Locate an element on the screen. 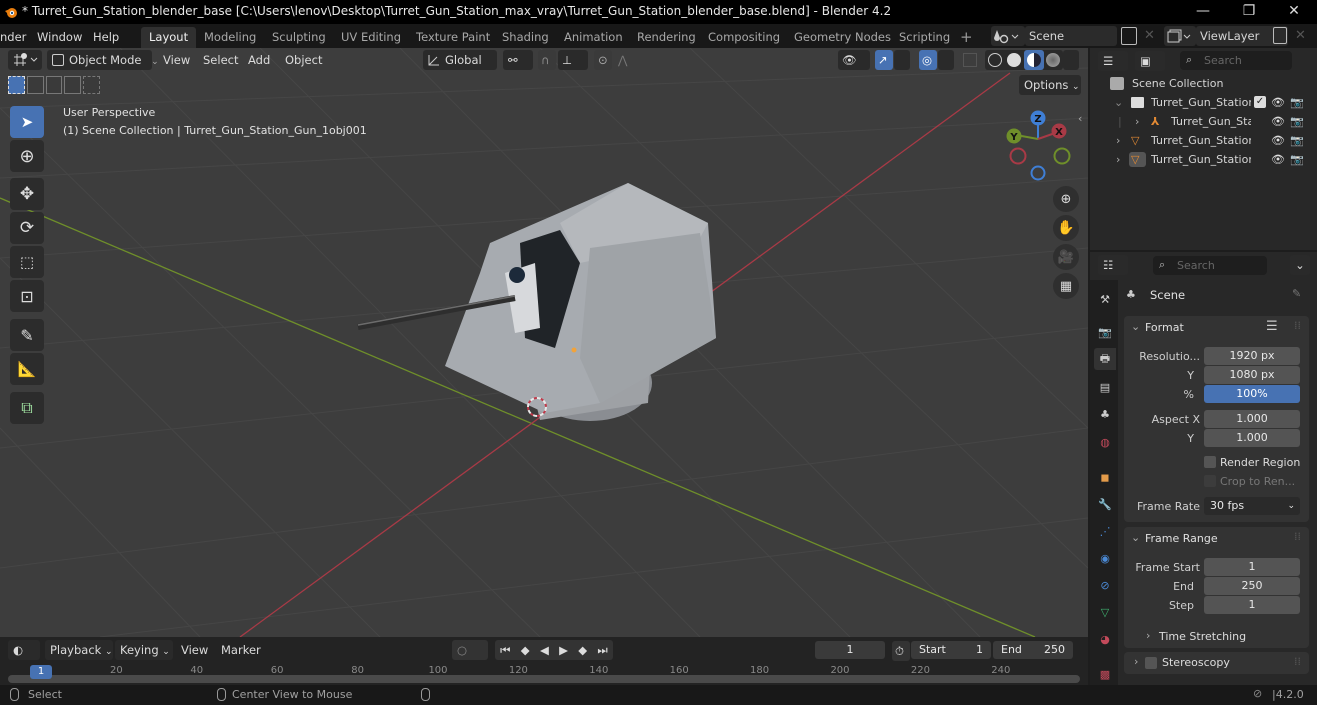 This screenshot has height=705, width=1317. transform-orientation-dropdown: Global is located at coordinates (460, 60).